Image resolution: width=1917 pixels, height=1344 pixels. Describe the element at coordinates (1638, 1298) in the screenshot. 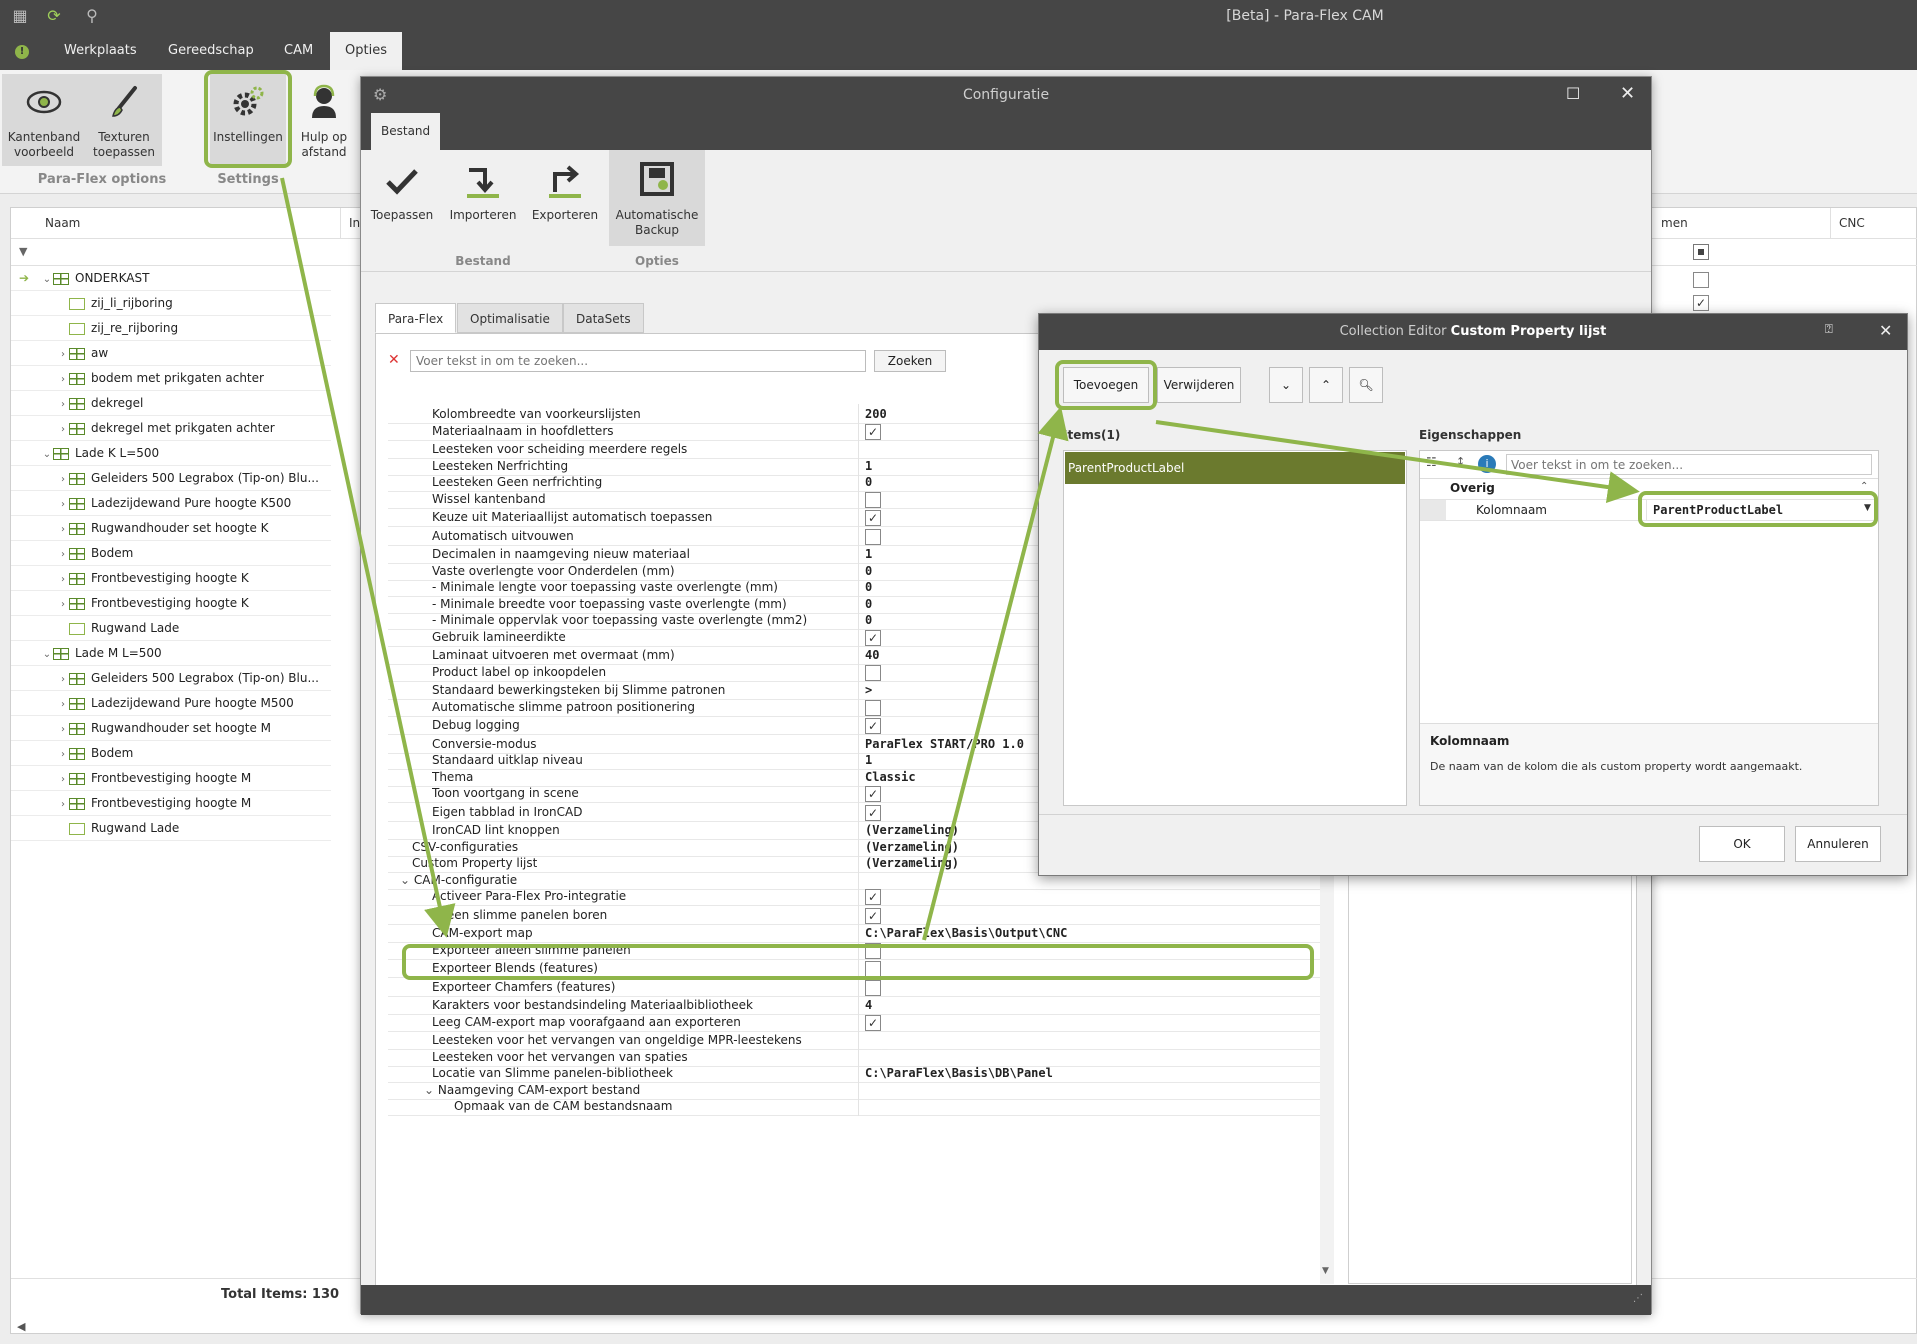

I see `resize-grip-icon: ⋰` at that location.